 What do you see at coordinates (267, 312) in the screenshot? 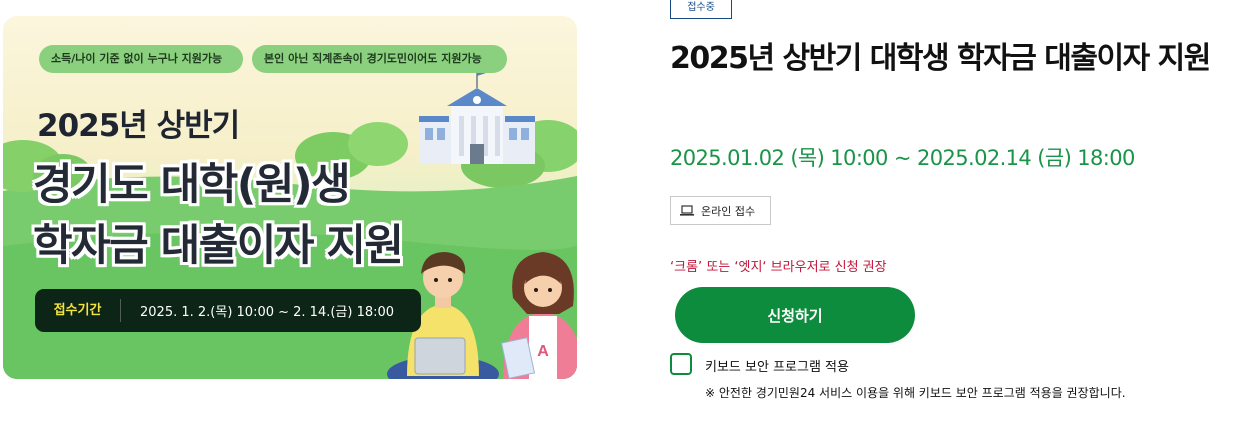
I see `banner-period-value: 2025. 1. 2.(목) 10:00 ~ 2. 14.(금) 18:00` at bounding box center [267, 312].